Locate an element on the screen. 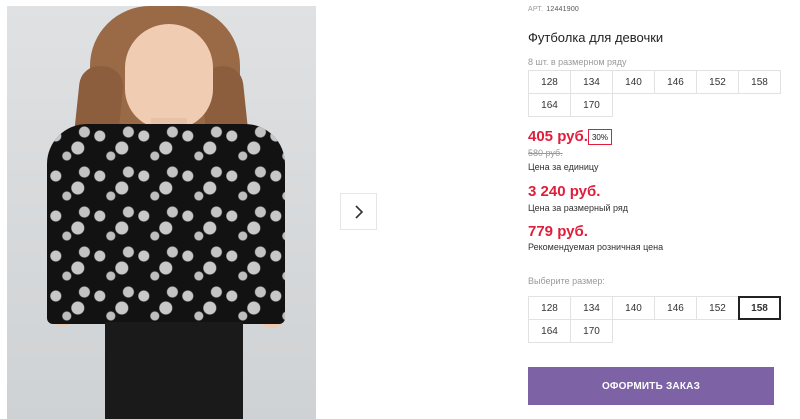  next-image-button is located at coordinates (358, 211).